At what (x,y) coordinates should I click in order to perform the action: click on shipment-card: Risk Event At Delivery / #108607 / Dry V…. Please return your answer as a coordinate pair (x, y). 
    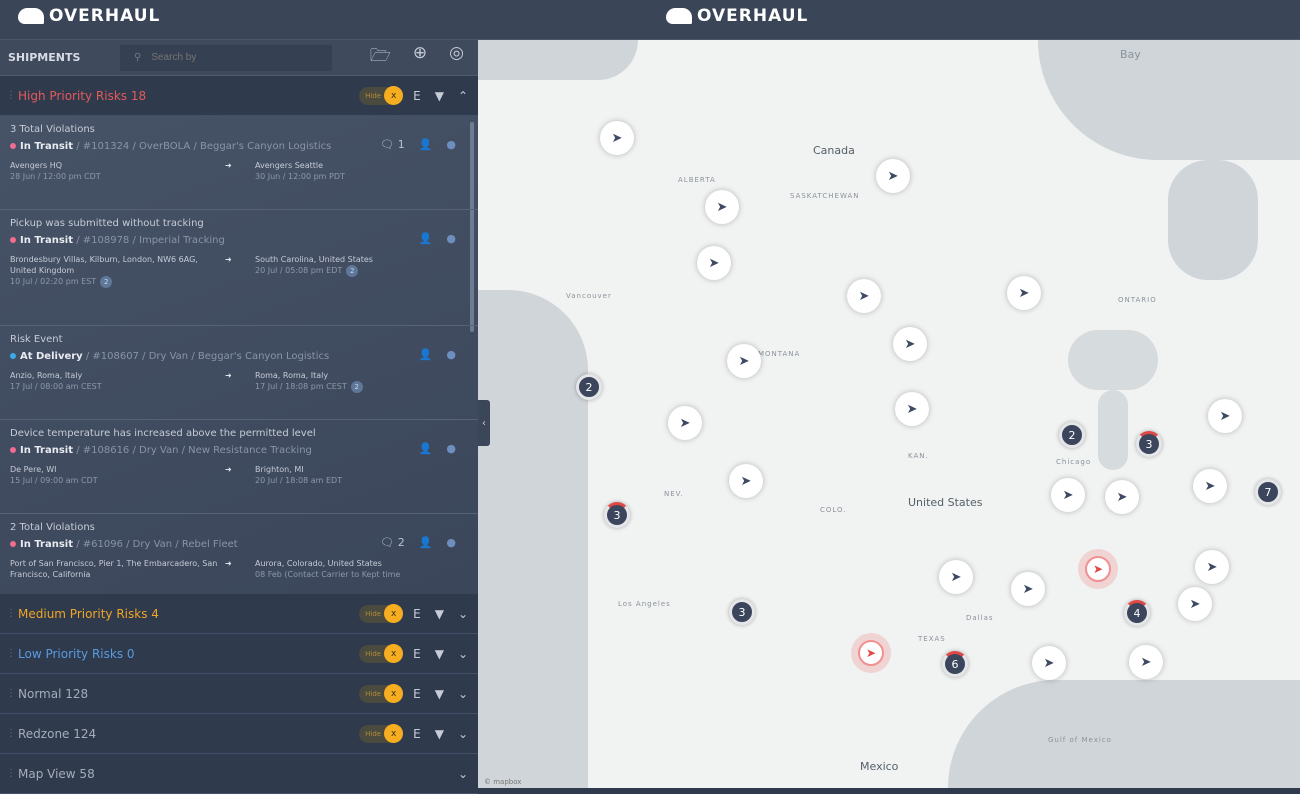
    Looking at the image, I should click on (239, 373).